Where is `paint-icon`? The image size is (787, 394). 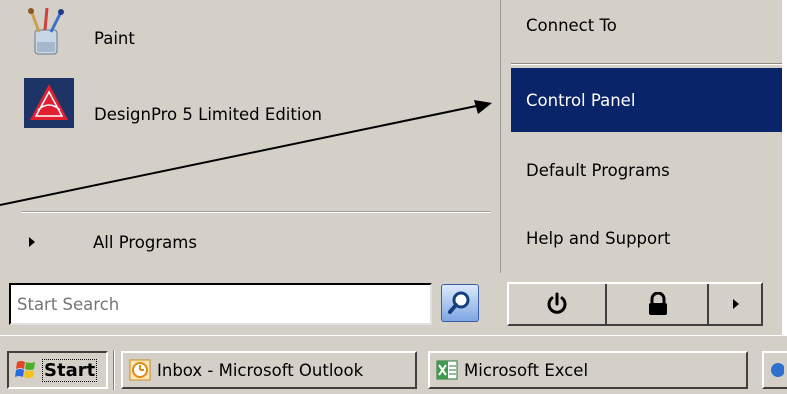 paint-icon is located at coordinates (46, 31).